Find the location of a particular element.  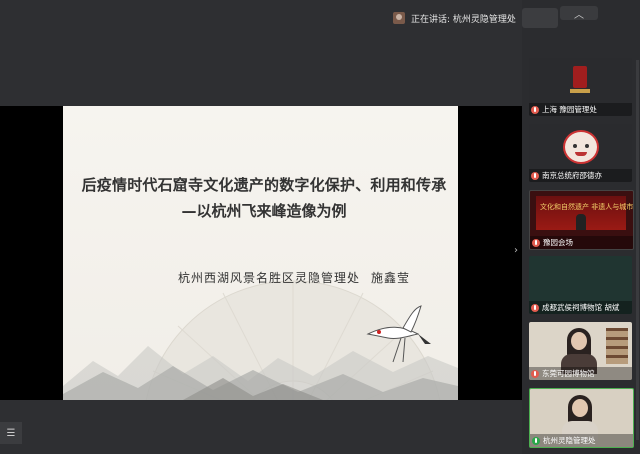

participant-name: 豫园会场 is located at coordinates (558, 242).